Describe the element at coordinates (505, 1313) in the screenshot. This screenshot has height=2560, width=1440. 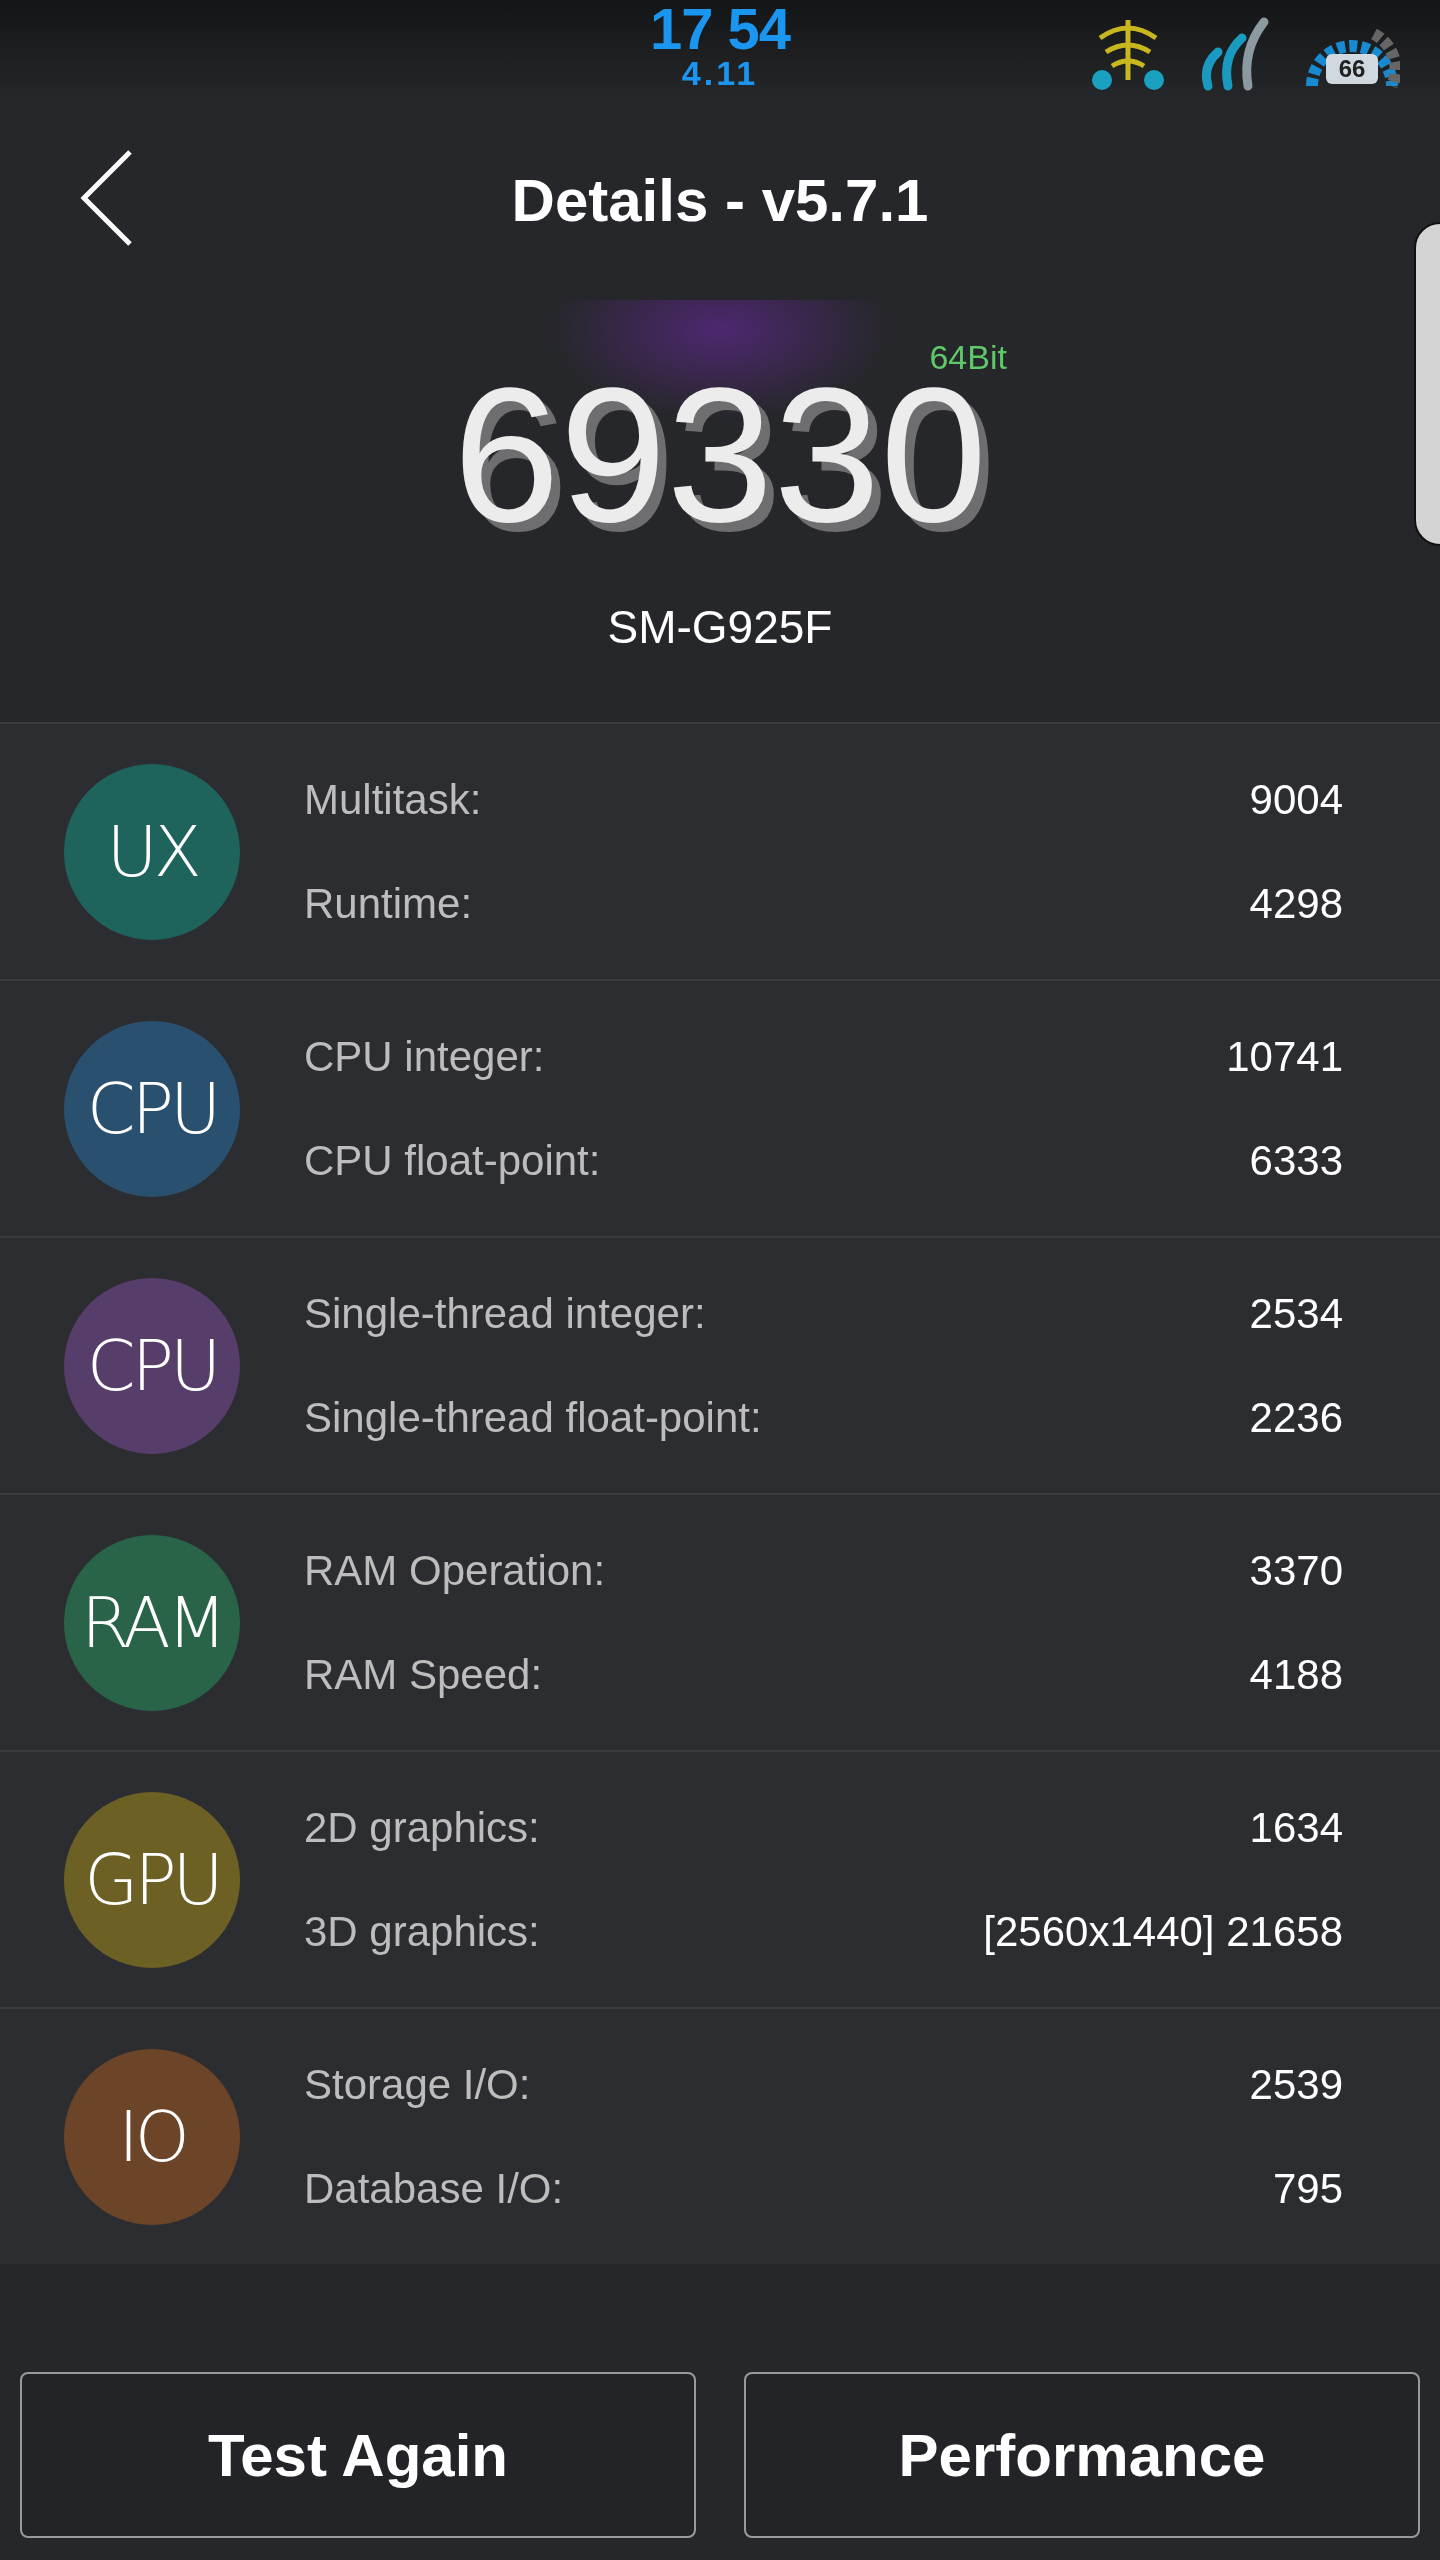
I see `metric-label: Single-thread integer:` at that location.